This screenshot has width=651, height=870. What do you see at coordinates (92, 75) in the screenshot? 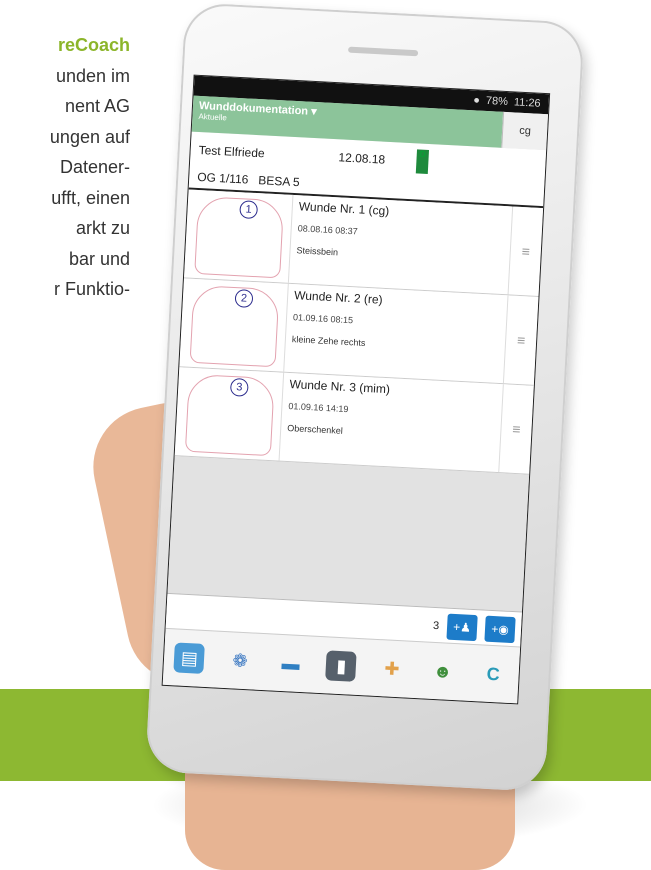
I see `text-line: unden im` at bounding box center [92, 75].